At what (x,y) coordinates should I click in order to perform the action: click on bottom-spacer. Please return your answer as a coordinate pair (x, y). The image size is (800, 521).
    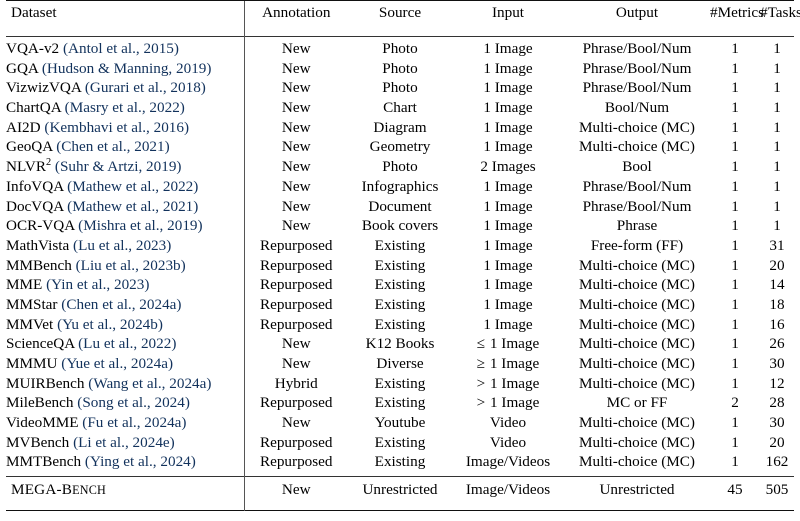
    Looking at the image, I should click on (400, 516).